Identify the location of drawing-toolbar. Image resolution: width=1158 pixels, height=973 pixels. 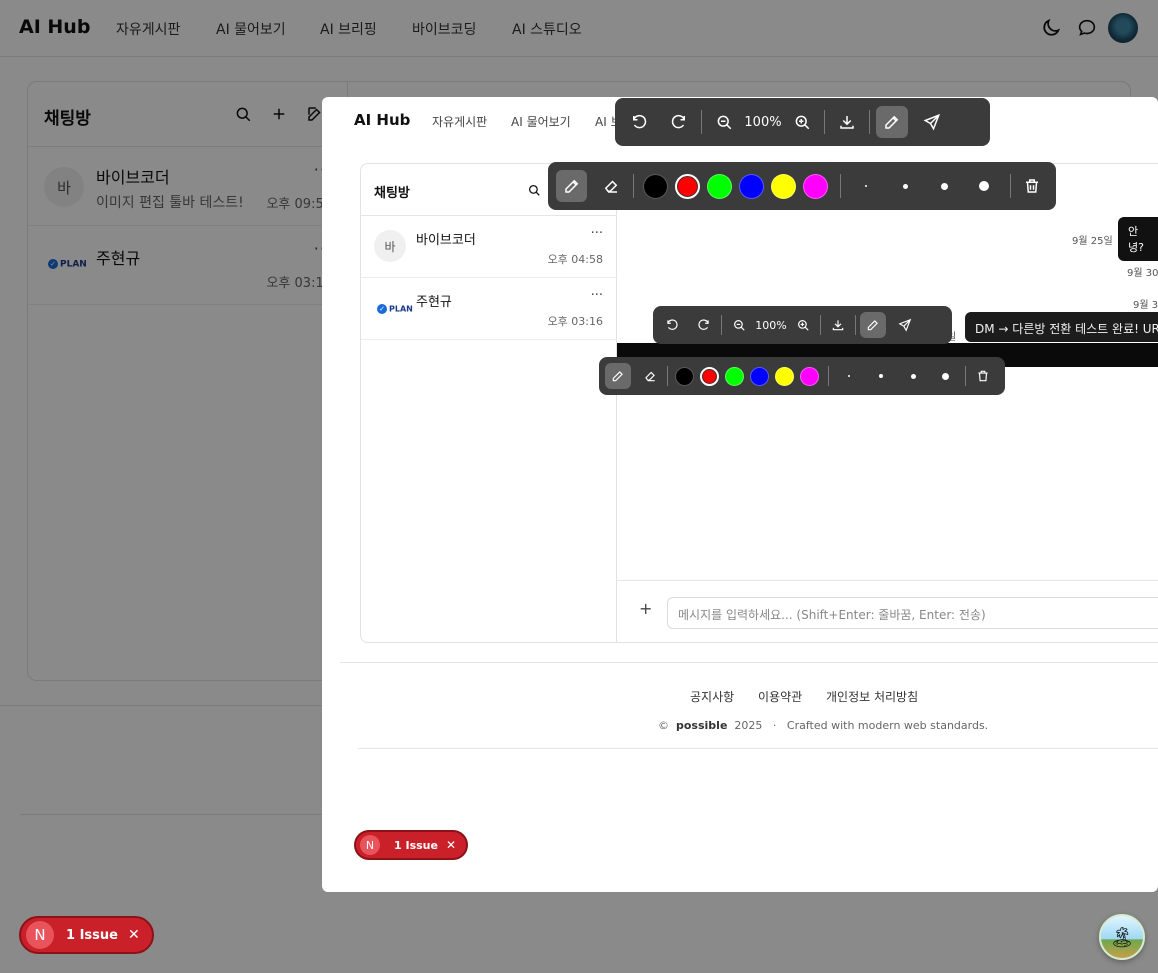
(802, 186).